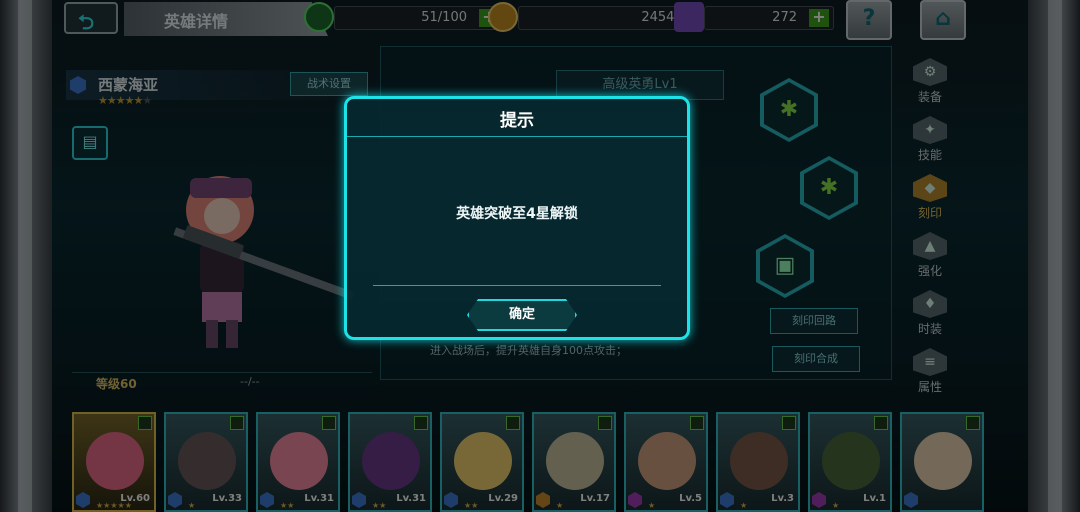  I want to click on dialog-message: 英雄突破至4星解锁, so click(517, 214).